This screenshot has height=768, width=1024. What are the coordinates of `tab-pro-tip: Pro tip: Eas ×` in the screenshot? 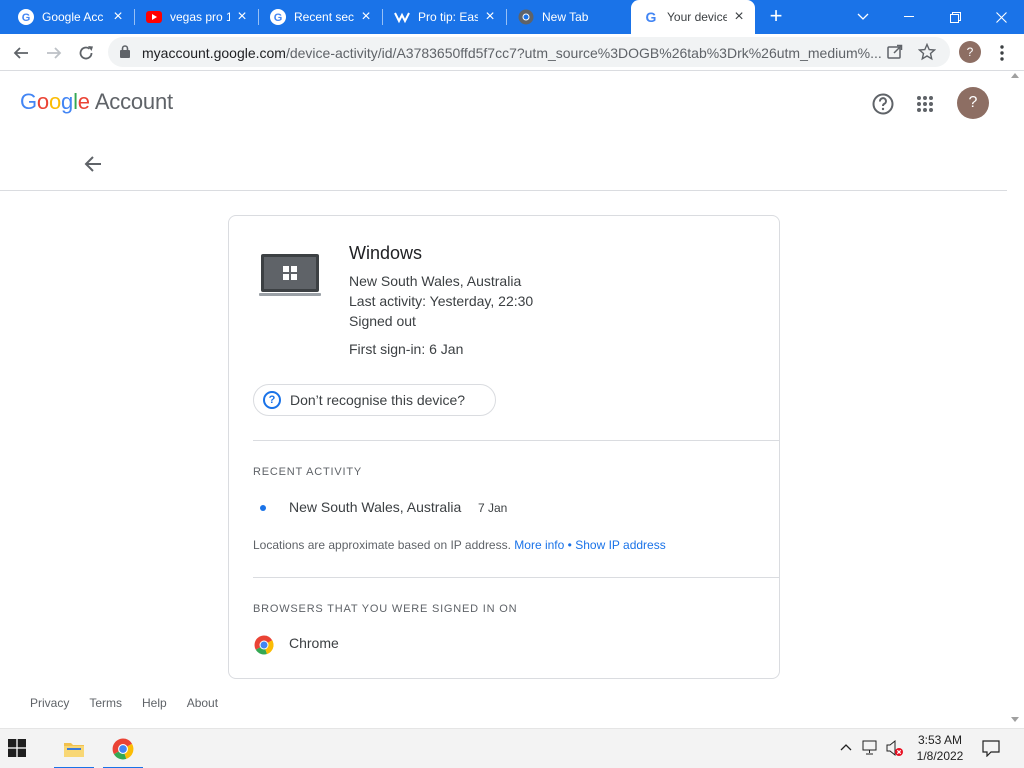 It's located at (444, 17).